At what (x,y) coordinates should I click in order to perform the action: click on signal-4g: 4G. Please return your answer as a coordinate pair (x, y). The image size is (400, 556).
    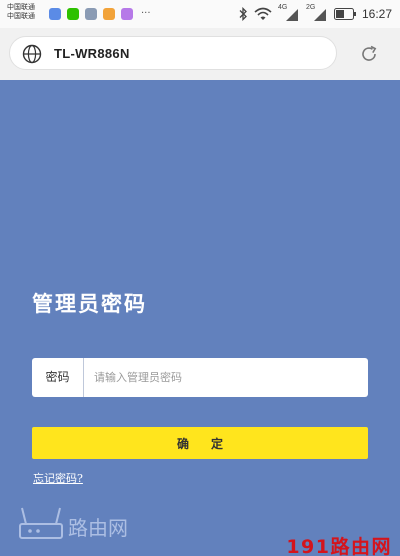
    Looking at the image, I should click on (289, 13).